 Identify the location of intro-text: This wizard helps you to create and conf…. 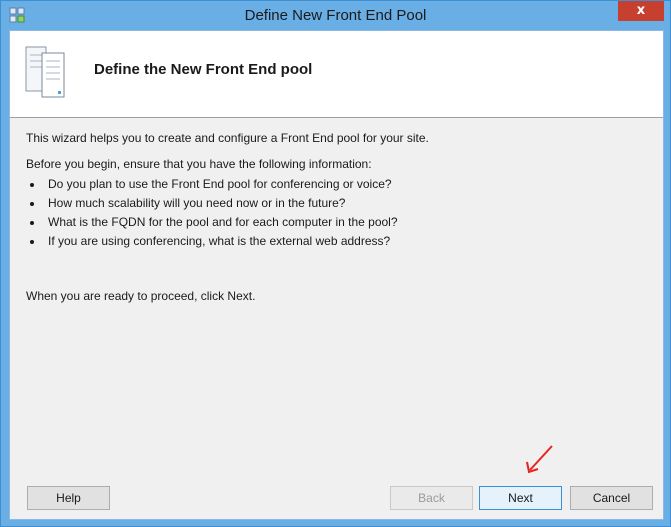
(227, 138).